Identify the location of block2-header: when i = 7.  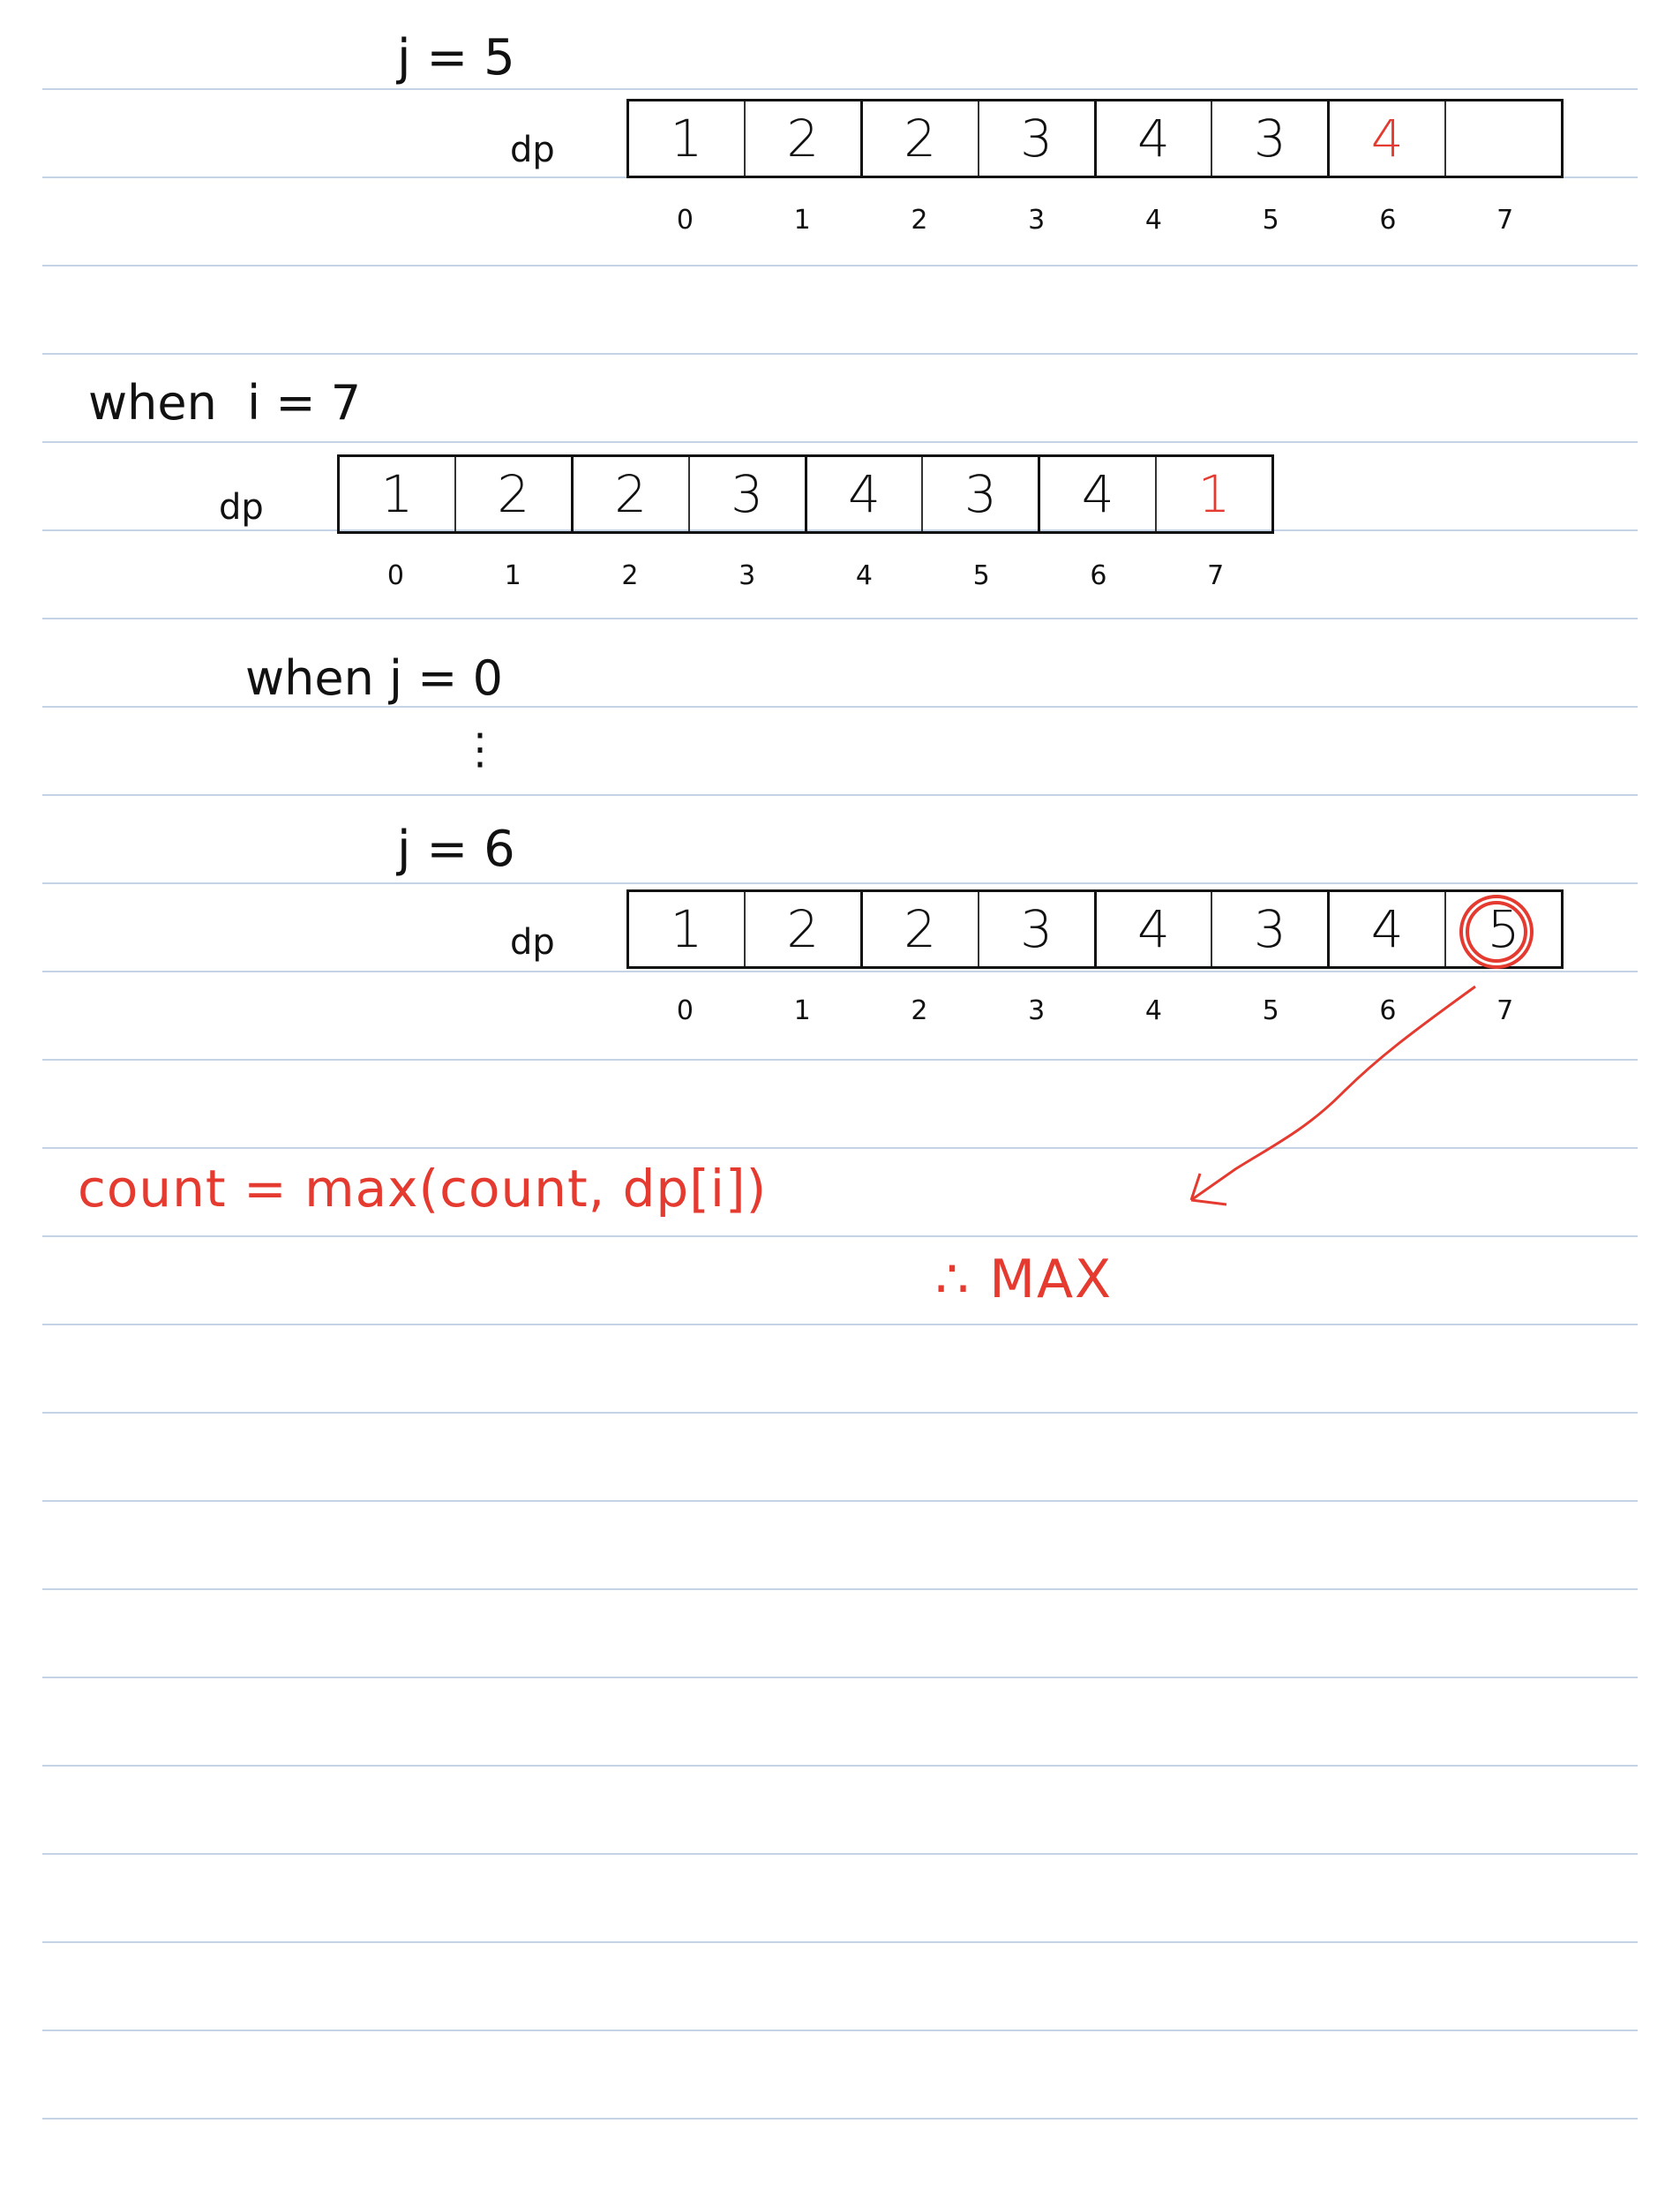
(225, 403).